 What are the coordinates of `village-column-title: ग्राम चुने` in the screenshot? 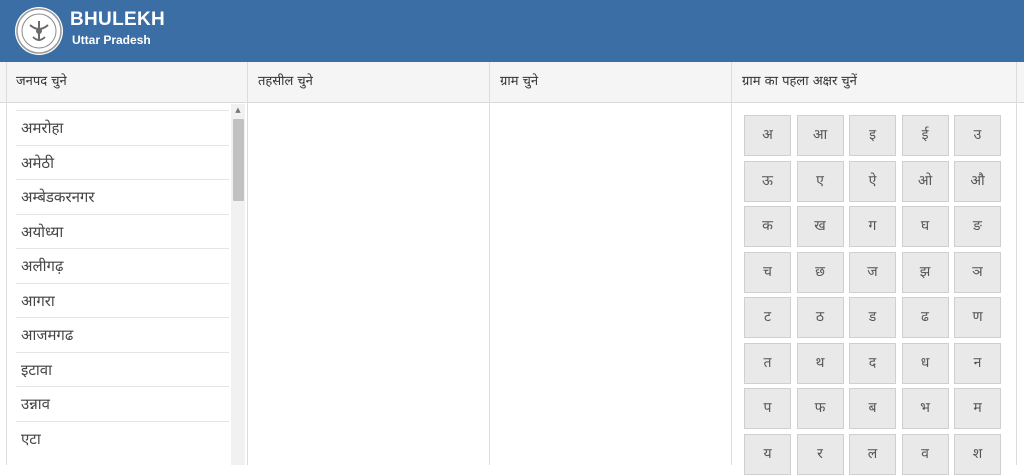 It's located at (519, 81).